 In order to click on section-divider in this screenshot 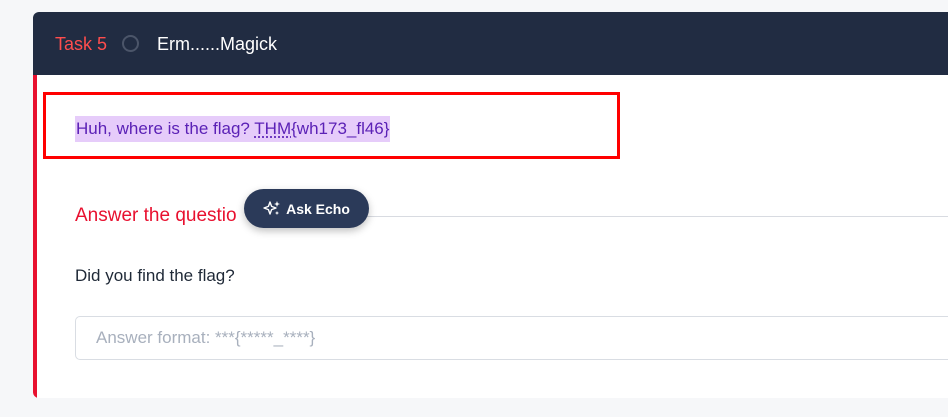, I will do `click(655, 216)`.